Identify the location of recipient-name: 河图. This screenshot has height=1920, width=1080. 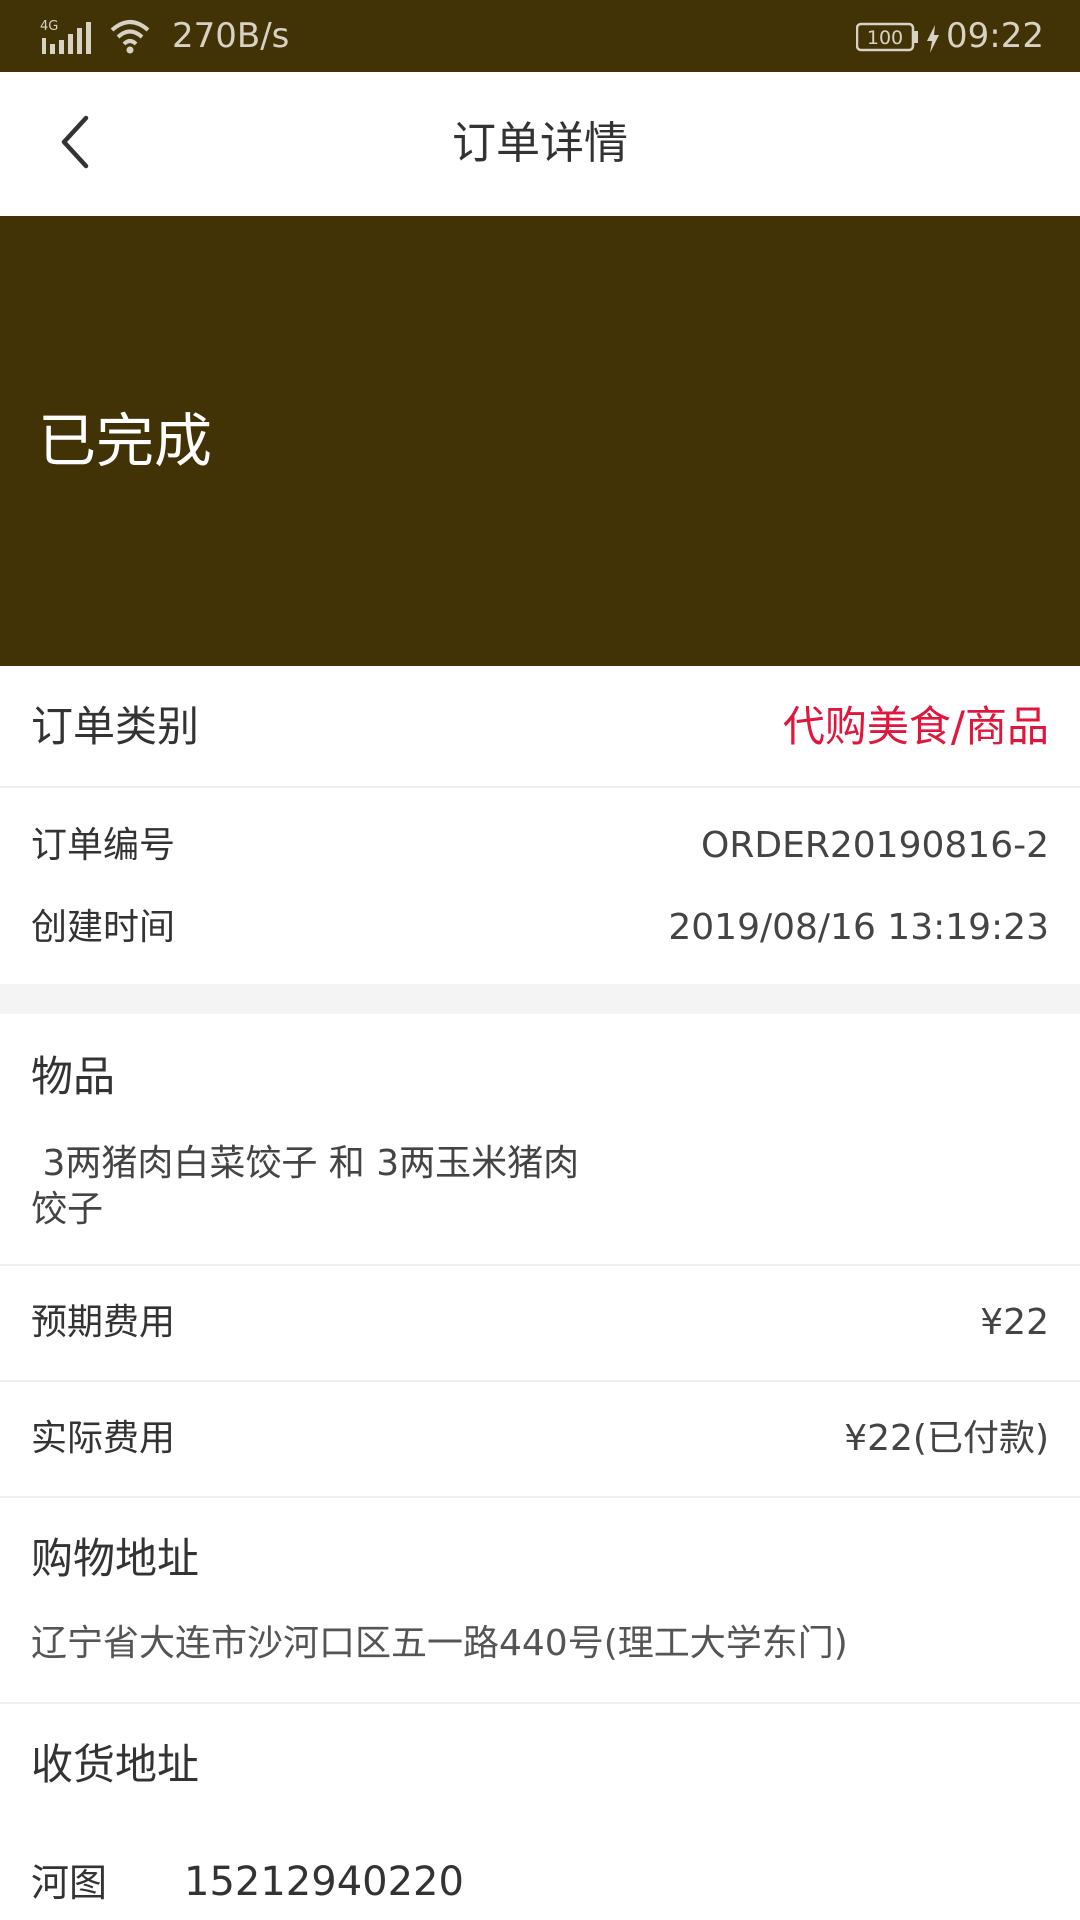
(69, 1883).